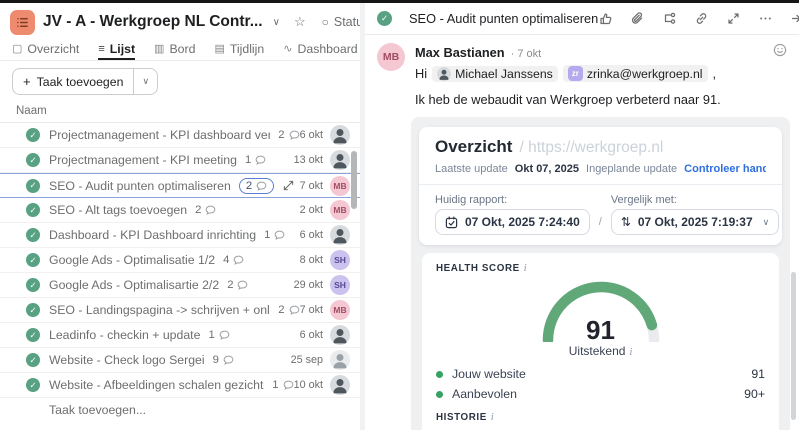  Describe the element at coordinates (495, 73) in the screenshot. I see `mention-person: Michael Janssens` at that location.